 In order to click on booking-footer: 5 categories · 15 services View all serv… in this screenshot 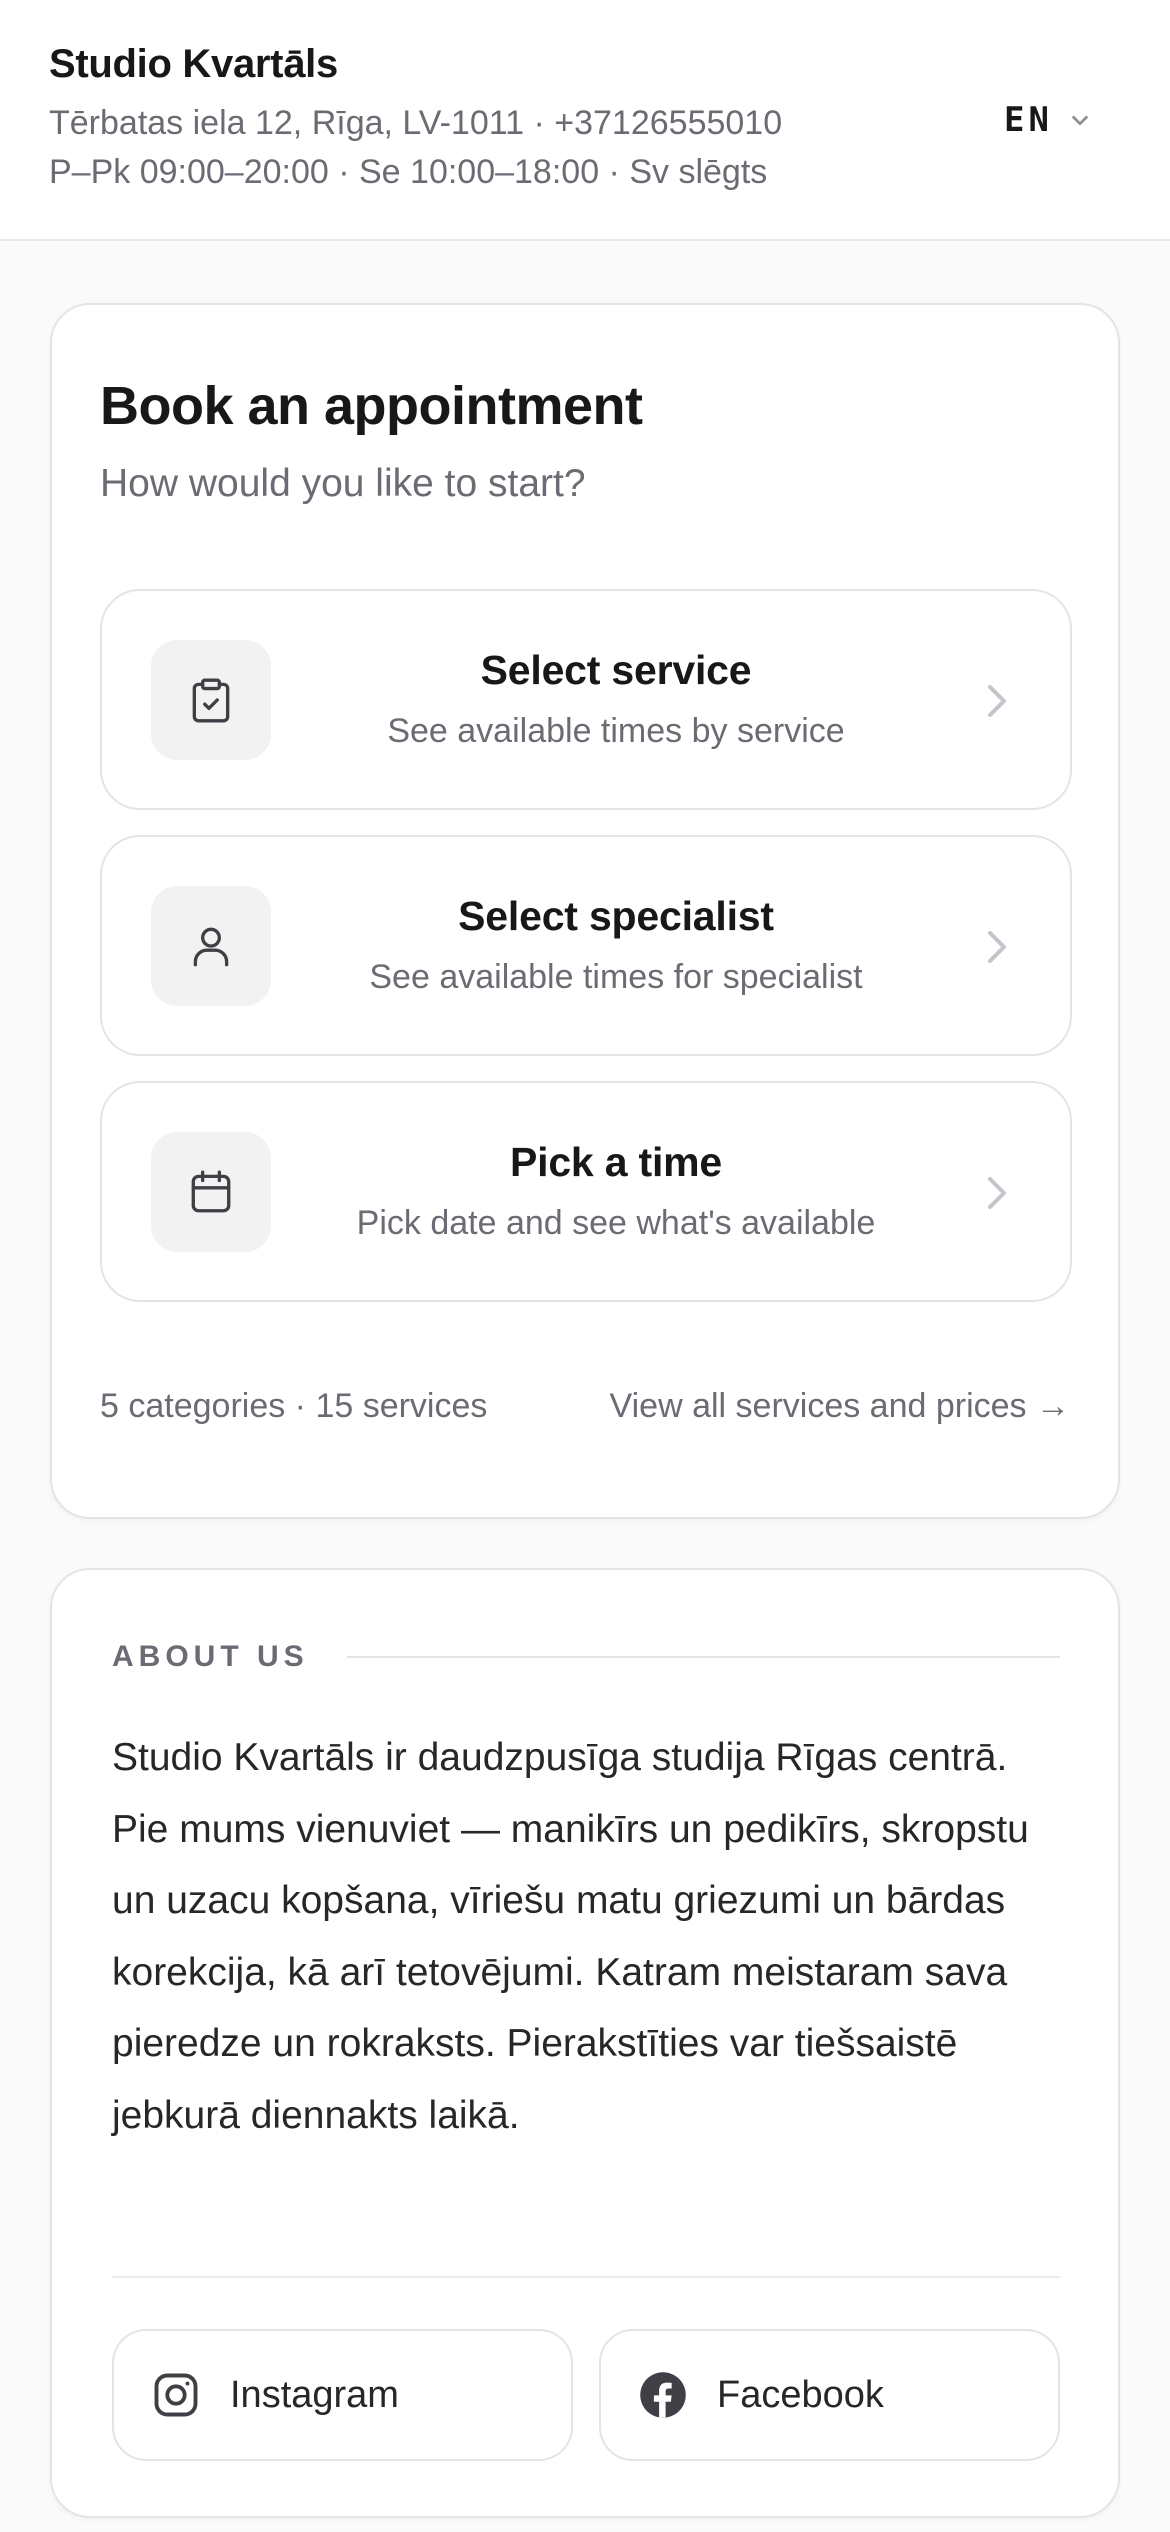, I will do `click(585, 1406)`.